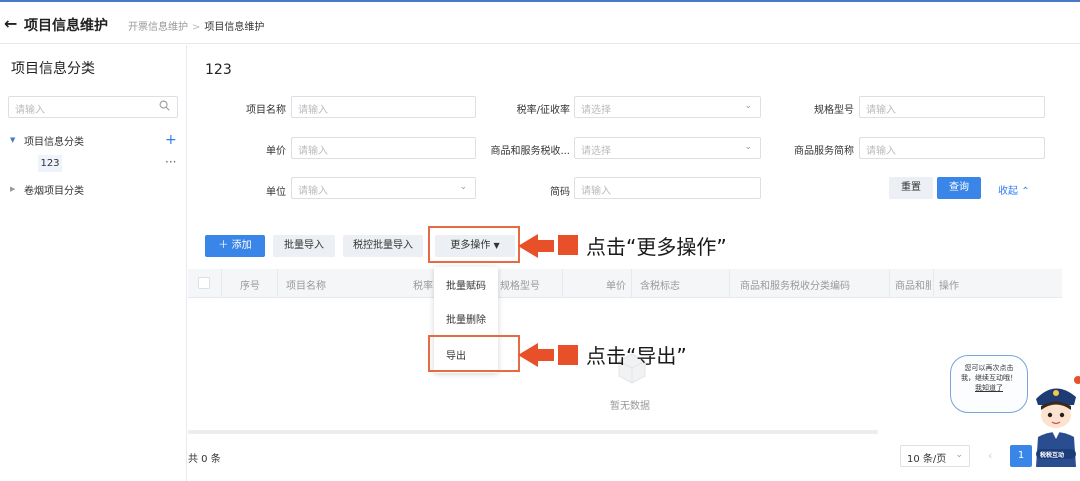  Describe the element at coordinates (466, 318) in the screenshot. I see `menu-item-batch-delete: 批量删除` at that location.